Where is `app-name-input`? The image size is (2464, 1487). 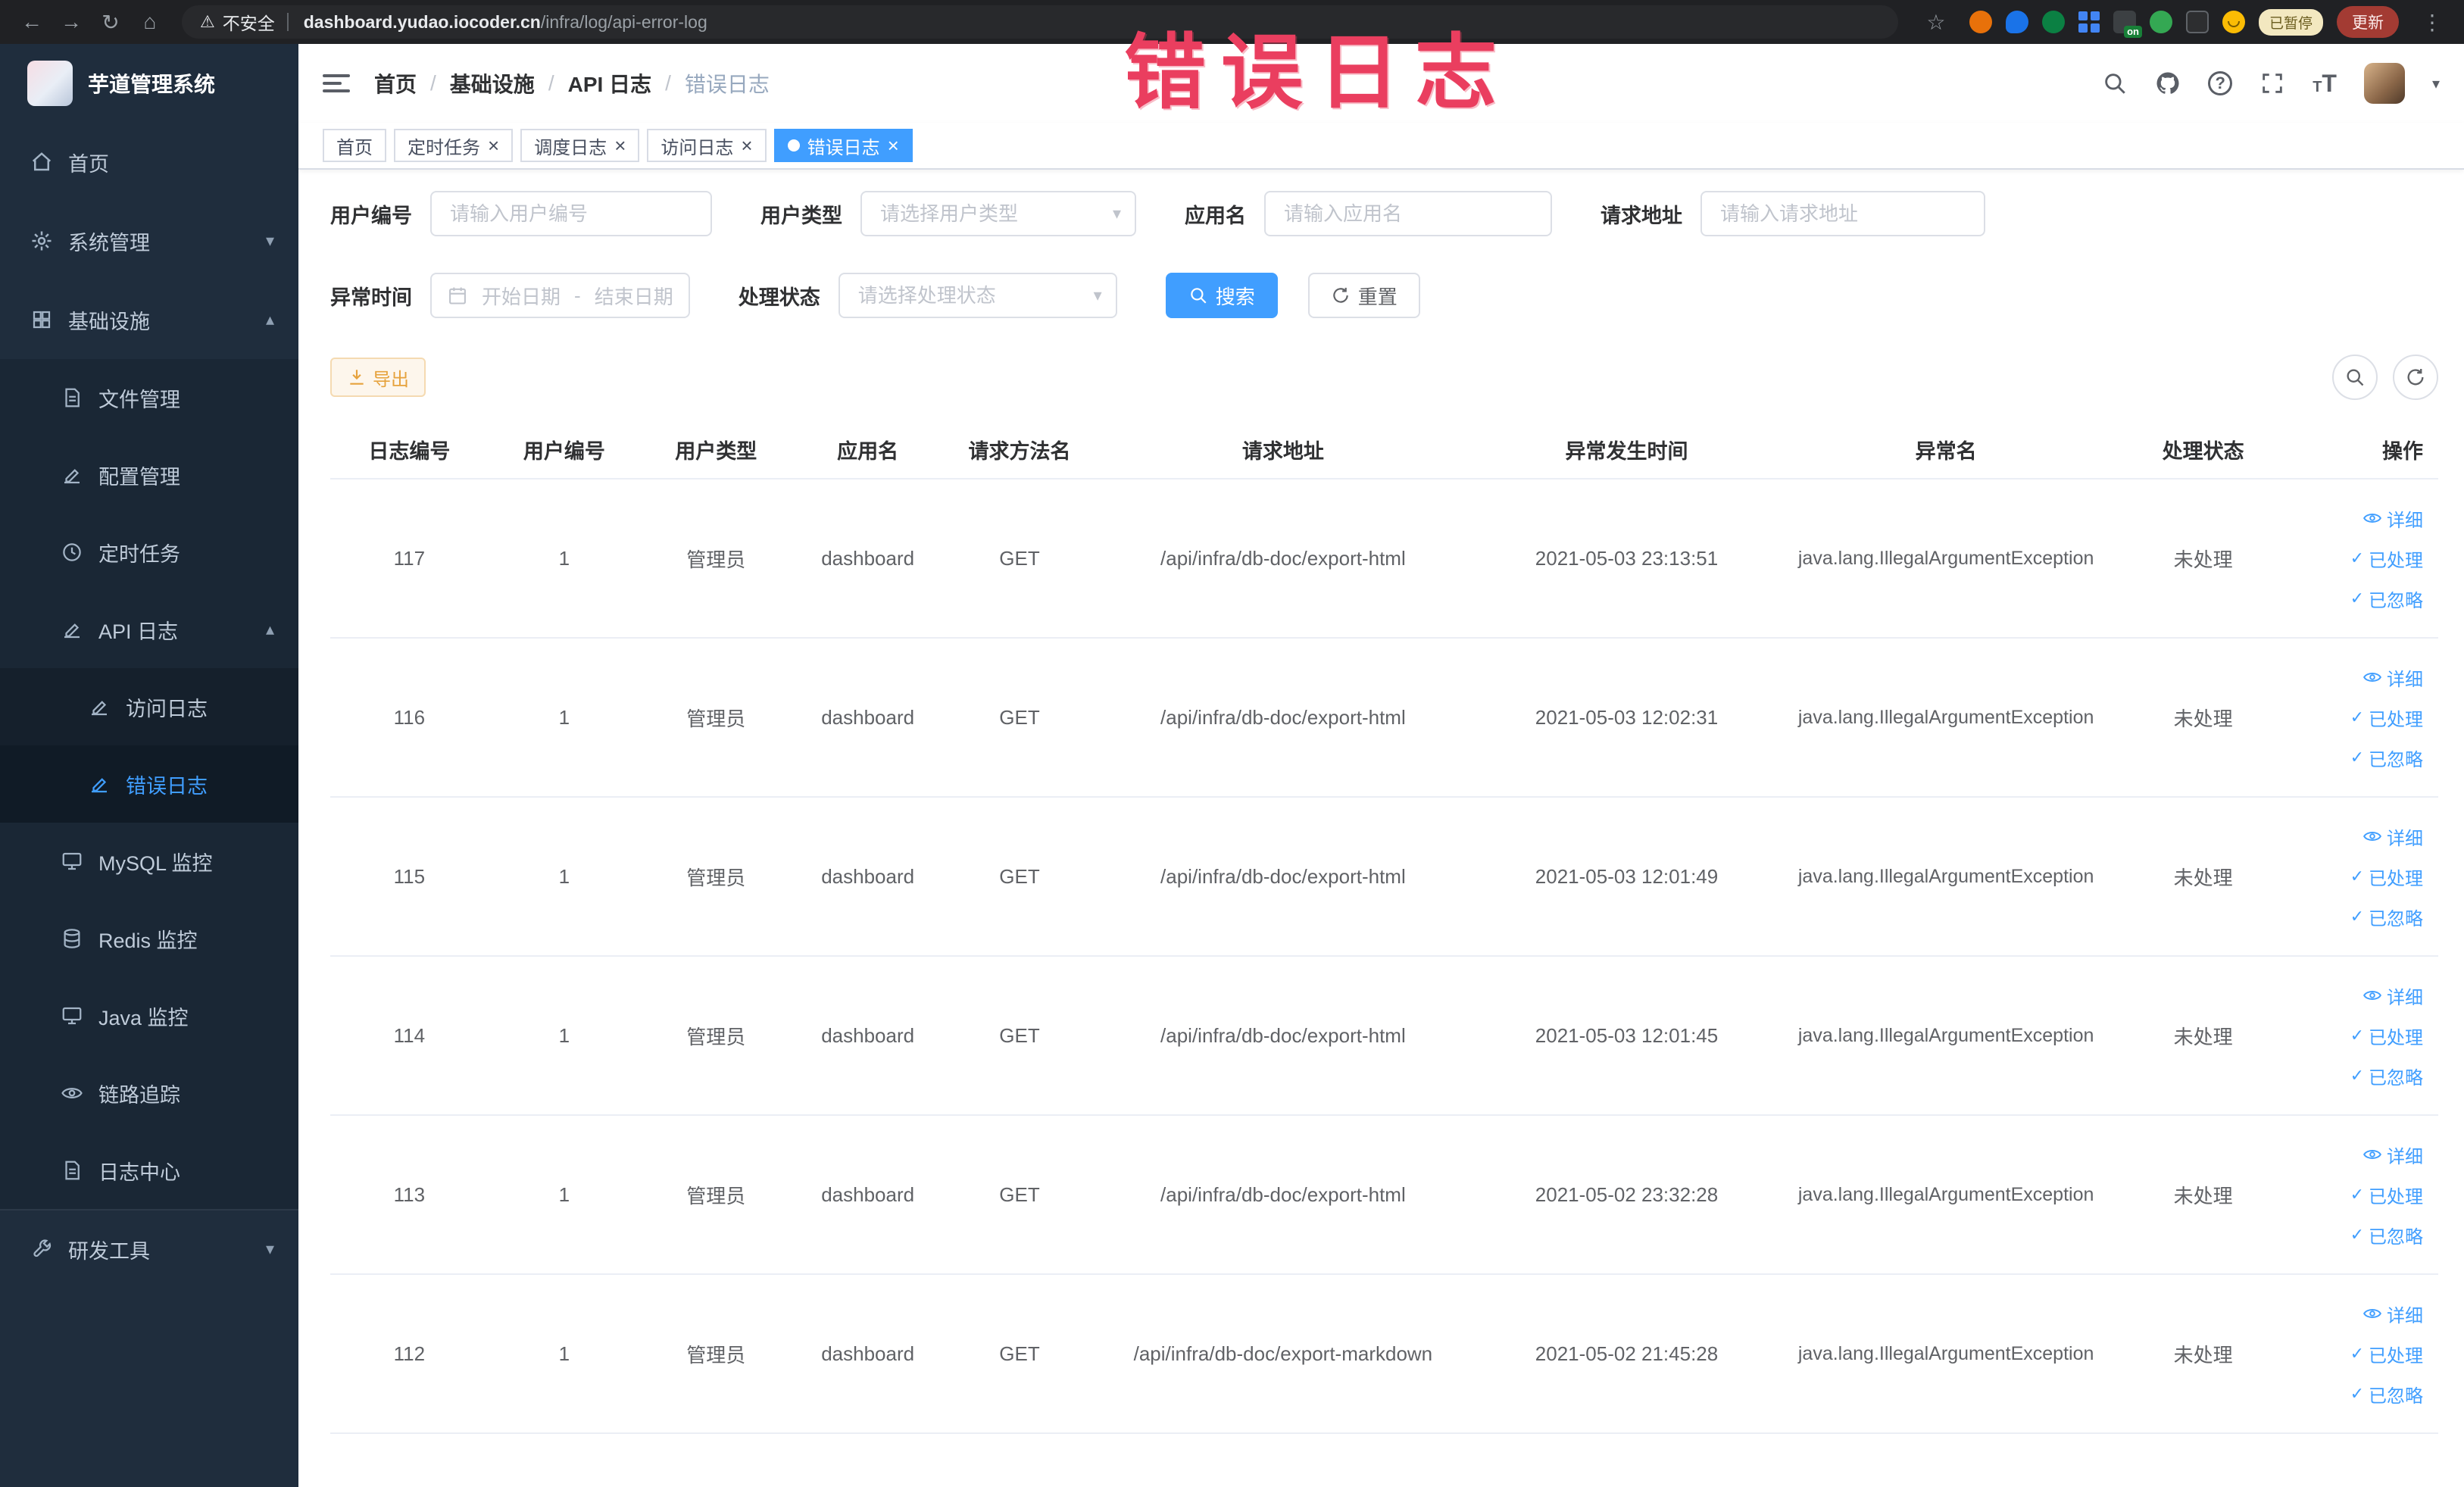 app-name-input is located at coordinates (1408, 213).